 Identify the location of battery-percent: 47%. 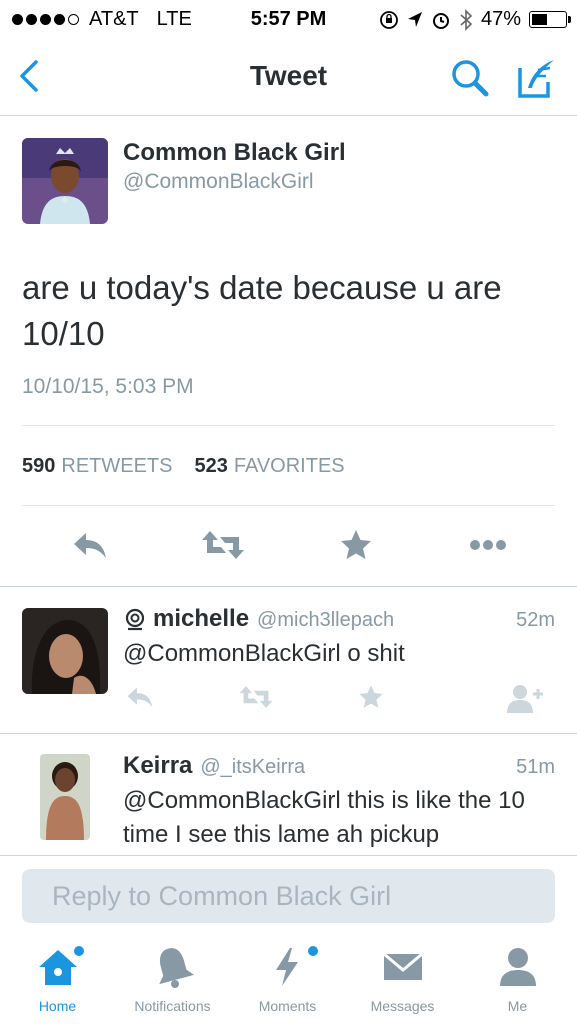
(500, 19).